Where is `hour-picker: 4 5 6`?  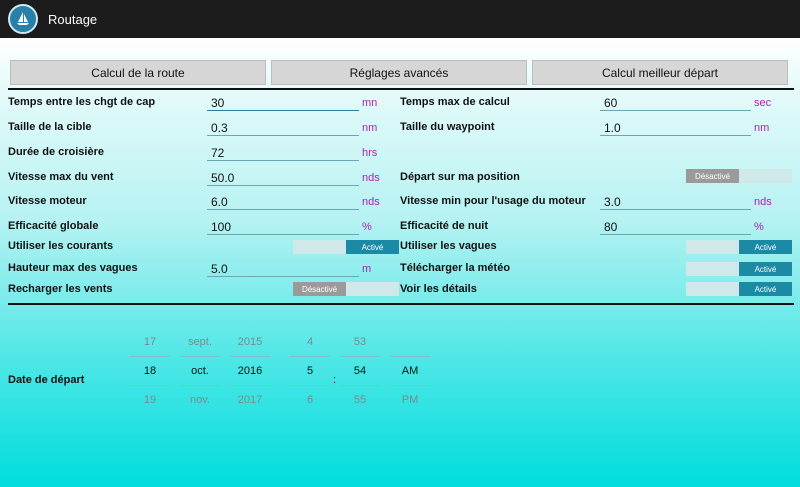
hour-picker: 4 5 6 is located at coordinates (310, 371).